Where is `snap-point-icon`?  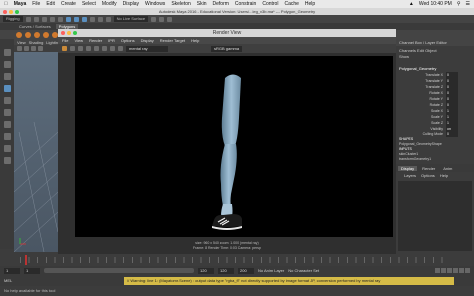
snap-point-icon is located at coordinates (108, 19).